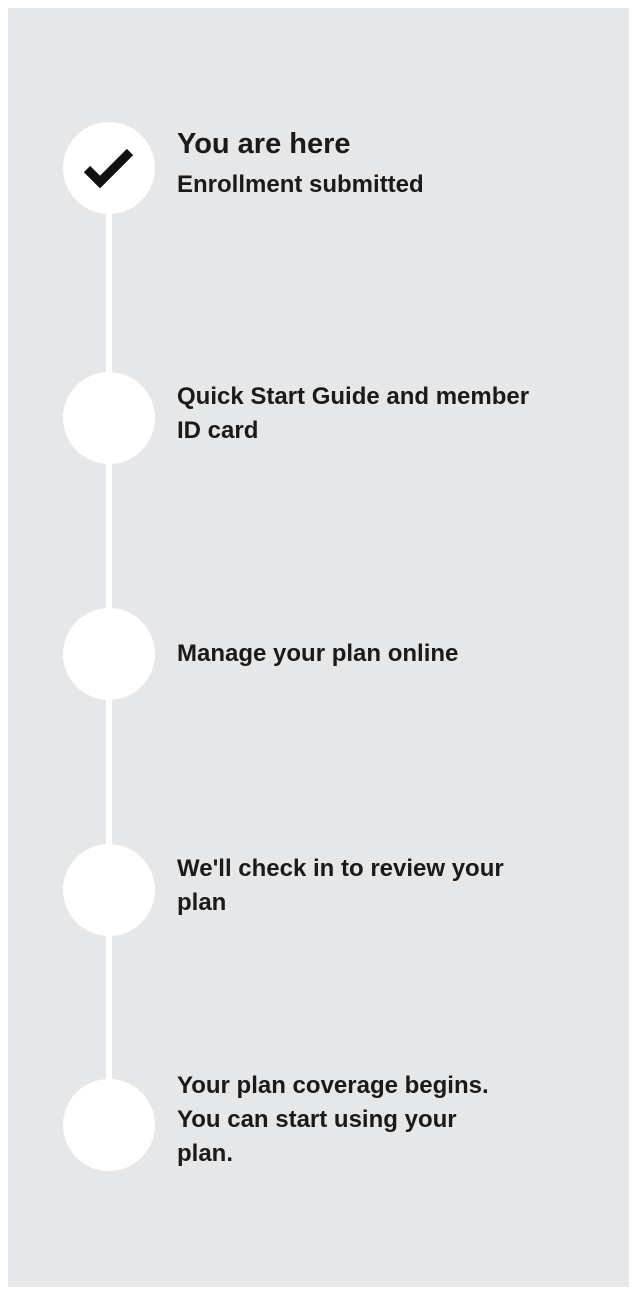 This screenshot has width=637, height=1295. I want to click on step-label: We'll check in to review your plan, so click(340, 885).